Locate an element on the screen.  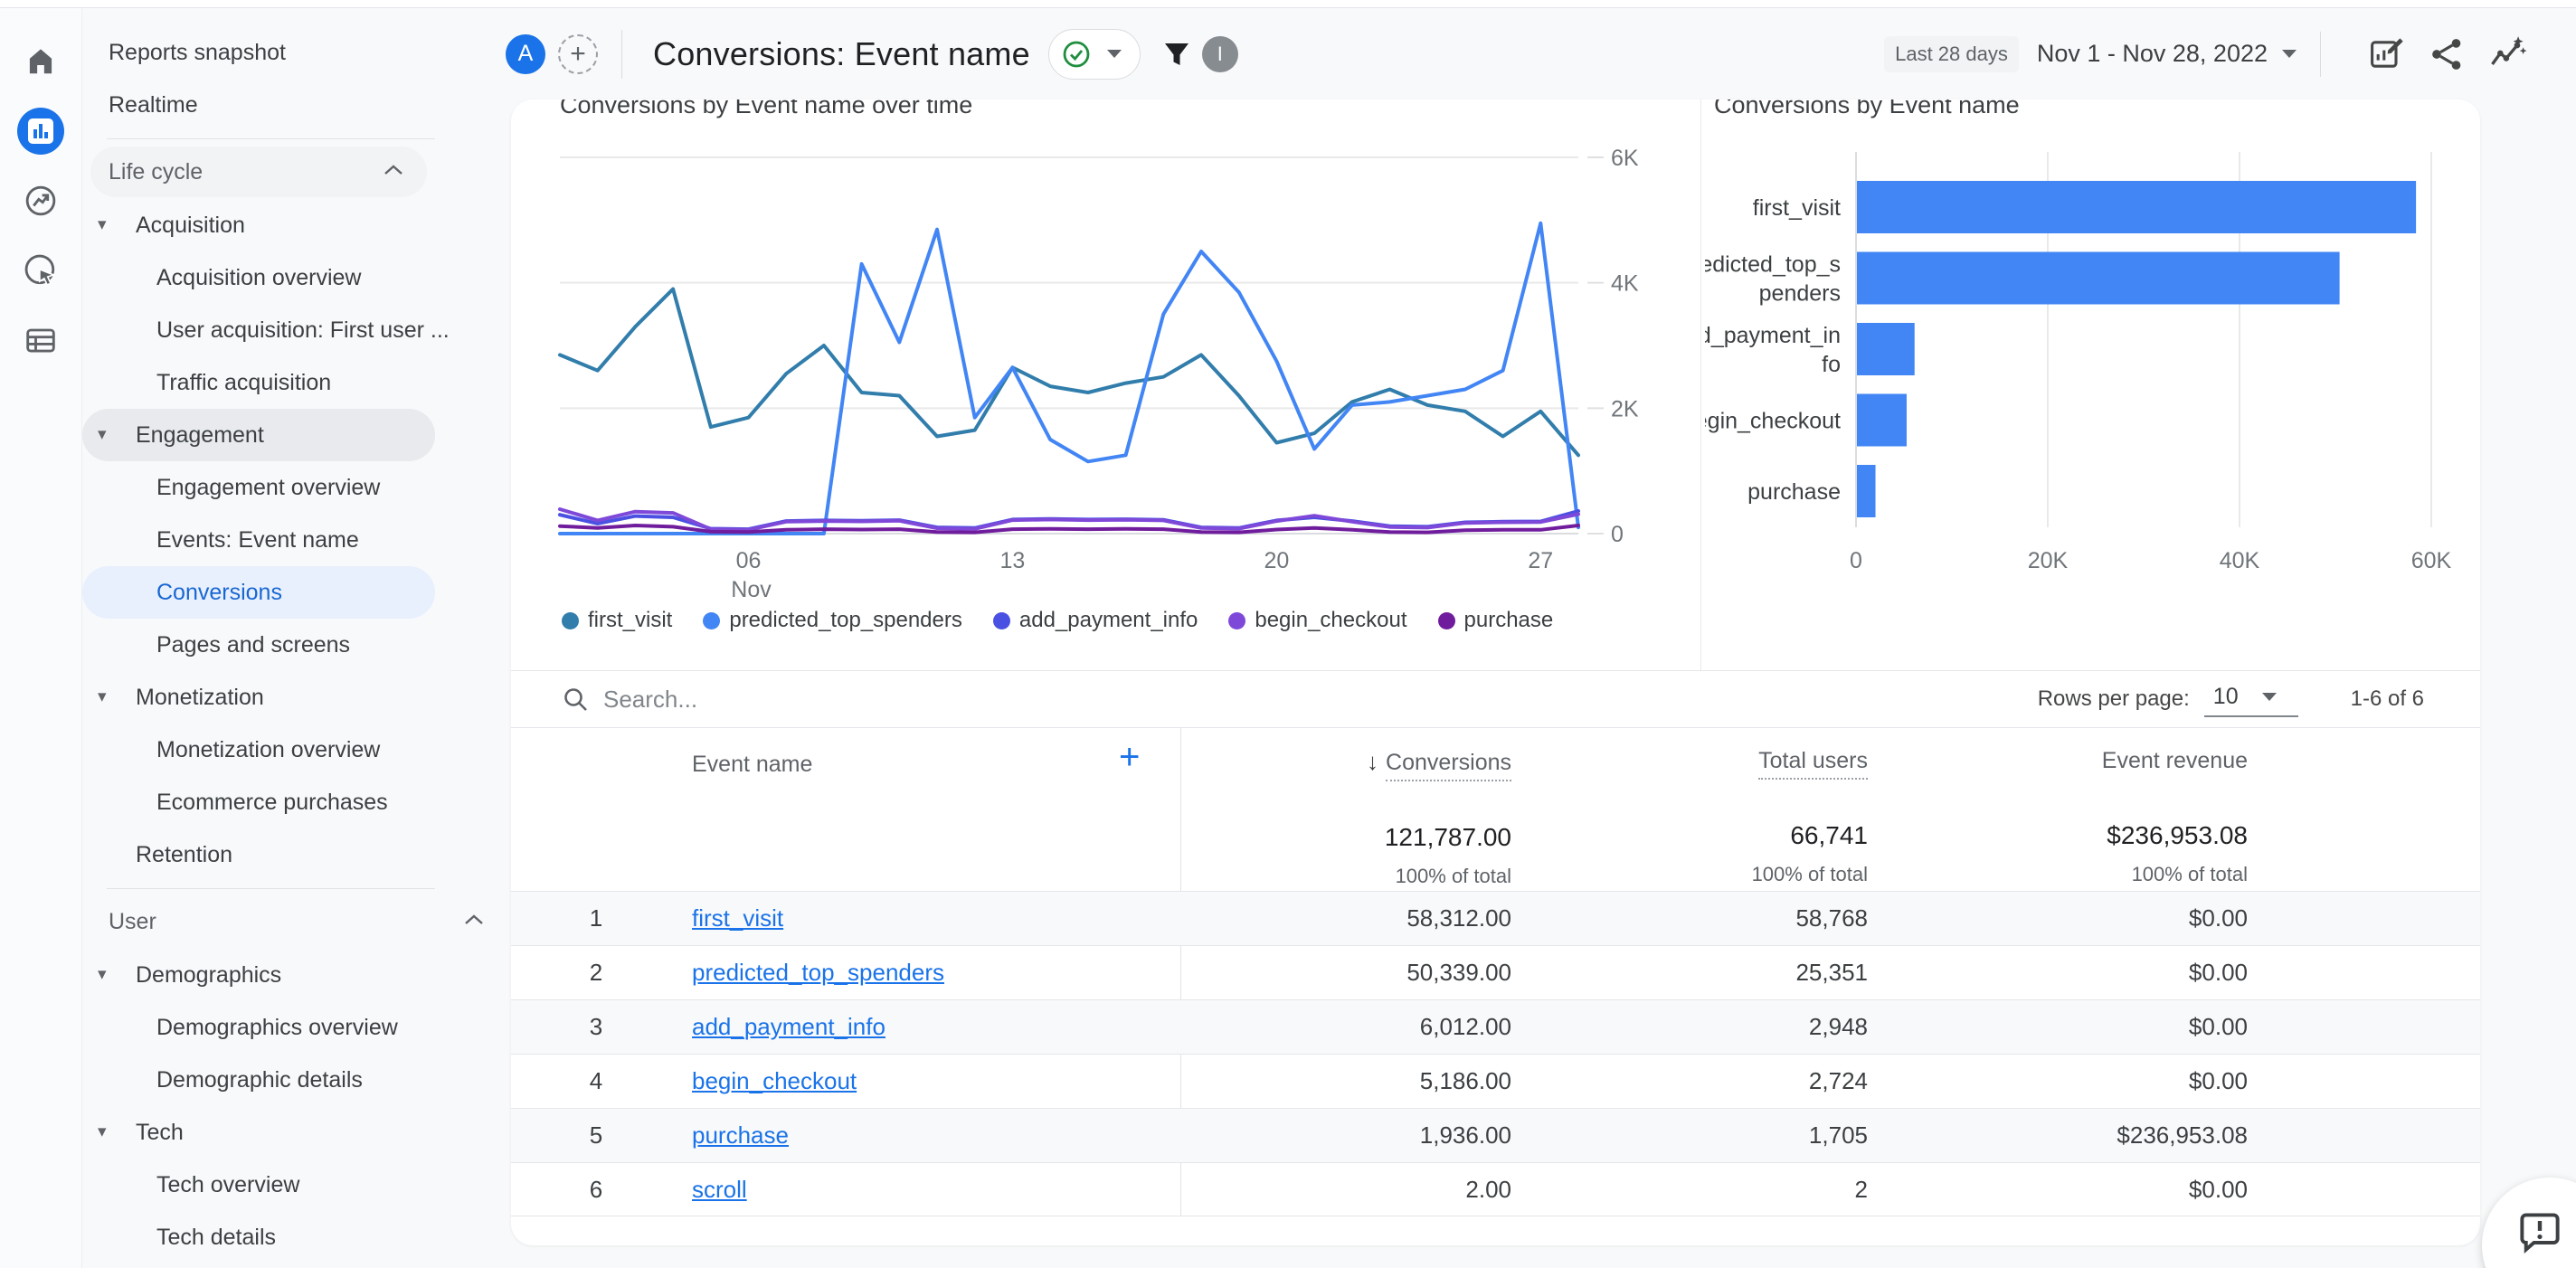
header-divider is located at coordinates (2320, 54).